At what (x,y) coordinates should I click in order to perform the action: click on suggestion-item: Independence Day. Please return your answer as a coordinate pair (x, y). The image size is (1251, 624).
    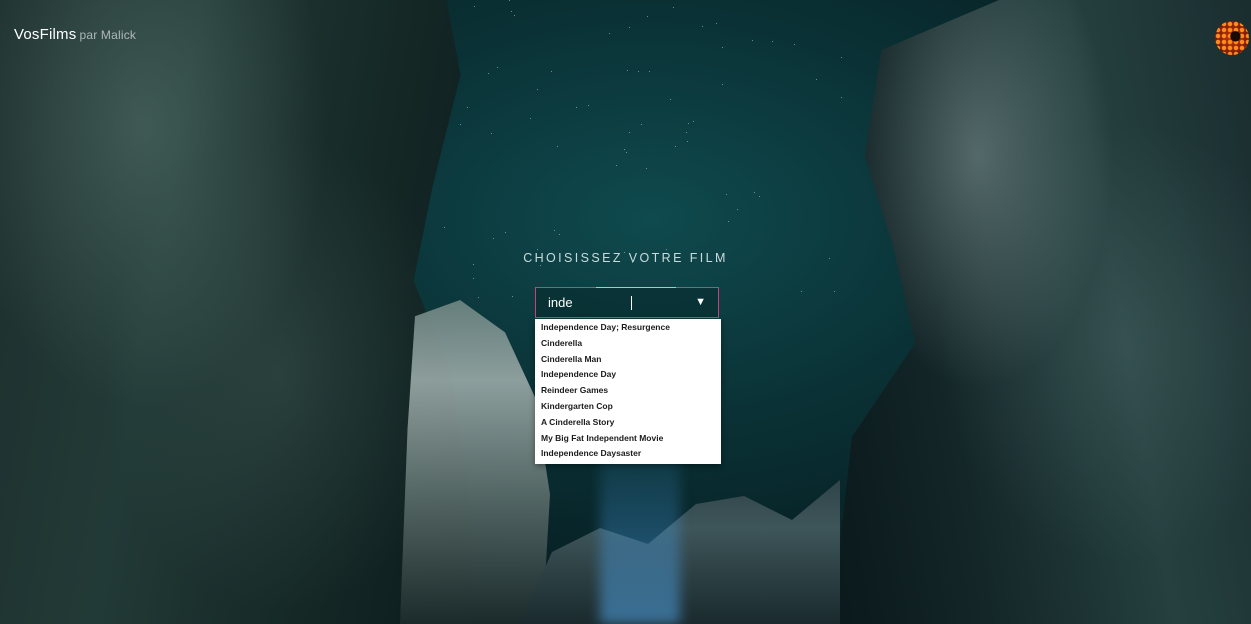
    Looking at the image, I should click on (628, 375).